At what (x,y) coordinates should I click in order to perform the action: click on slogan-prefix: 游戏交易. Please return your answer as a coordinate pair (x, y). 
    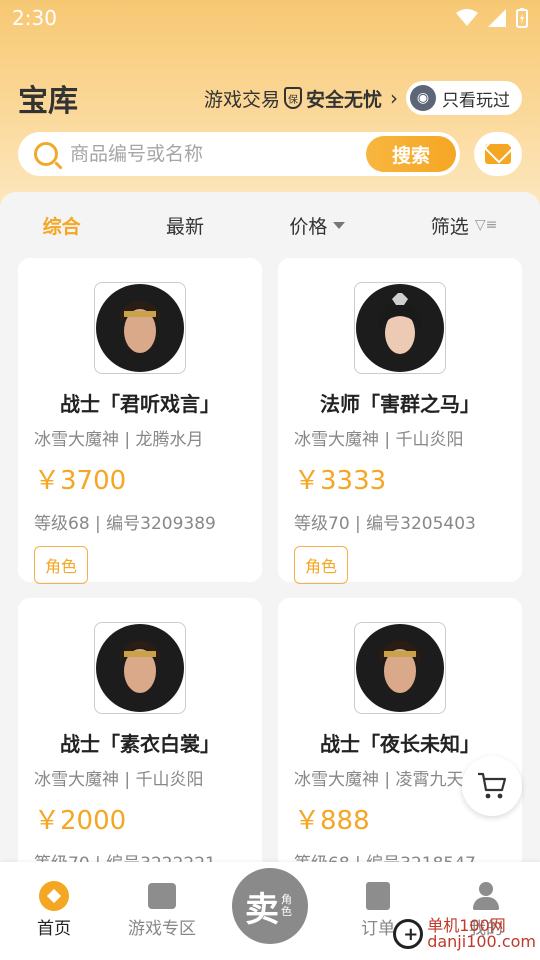
    Looking at the image, I should click on (241, 99).